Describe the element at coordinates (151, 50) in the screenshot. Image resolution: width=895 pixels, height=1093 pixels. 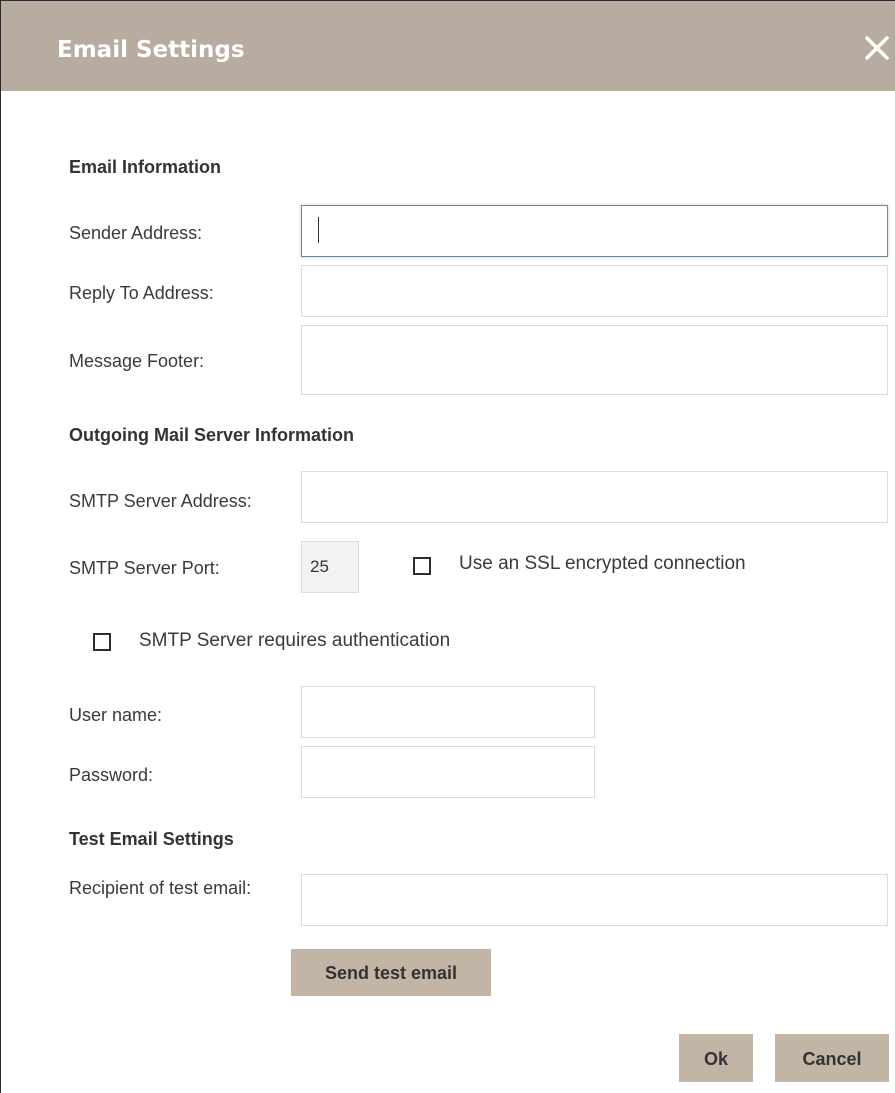
I see `dialog-title: Email Settings` at that location.